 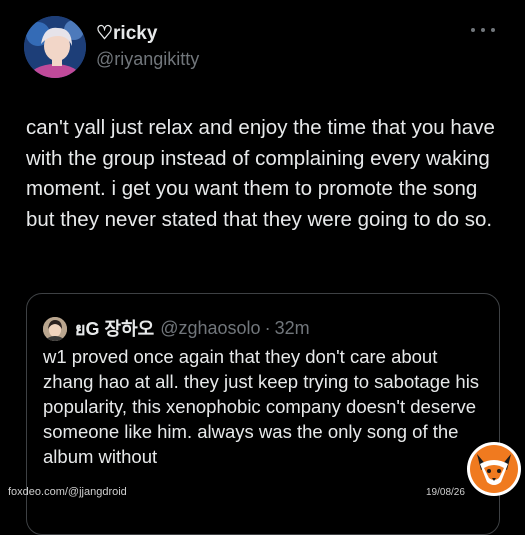 What do you see at coordinates (494, 469) in the screenshot?
I see `fox-logo-icon` at bounding box center [494, 469].